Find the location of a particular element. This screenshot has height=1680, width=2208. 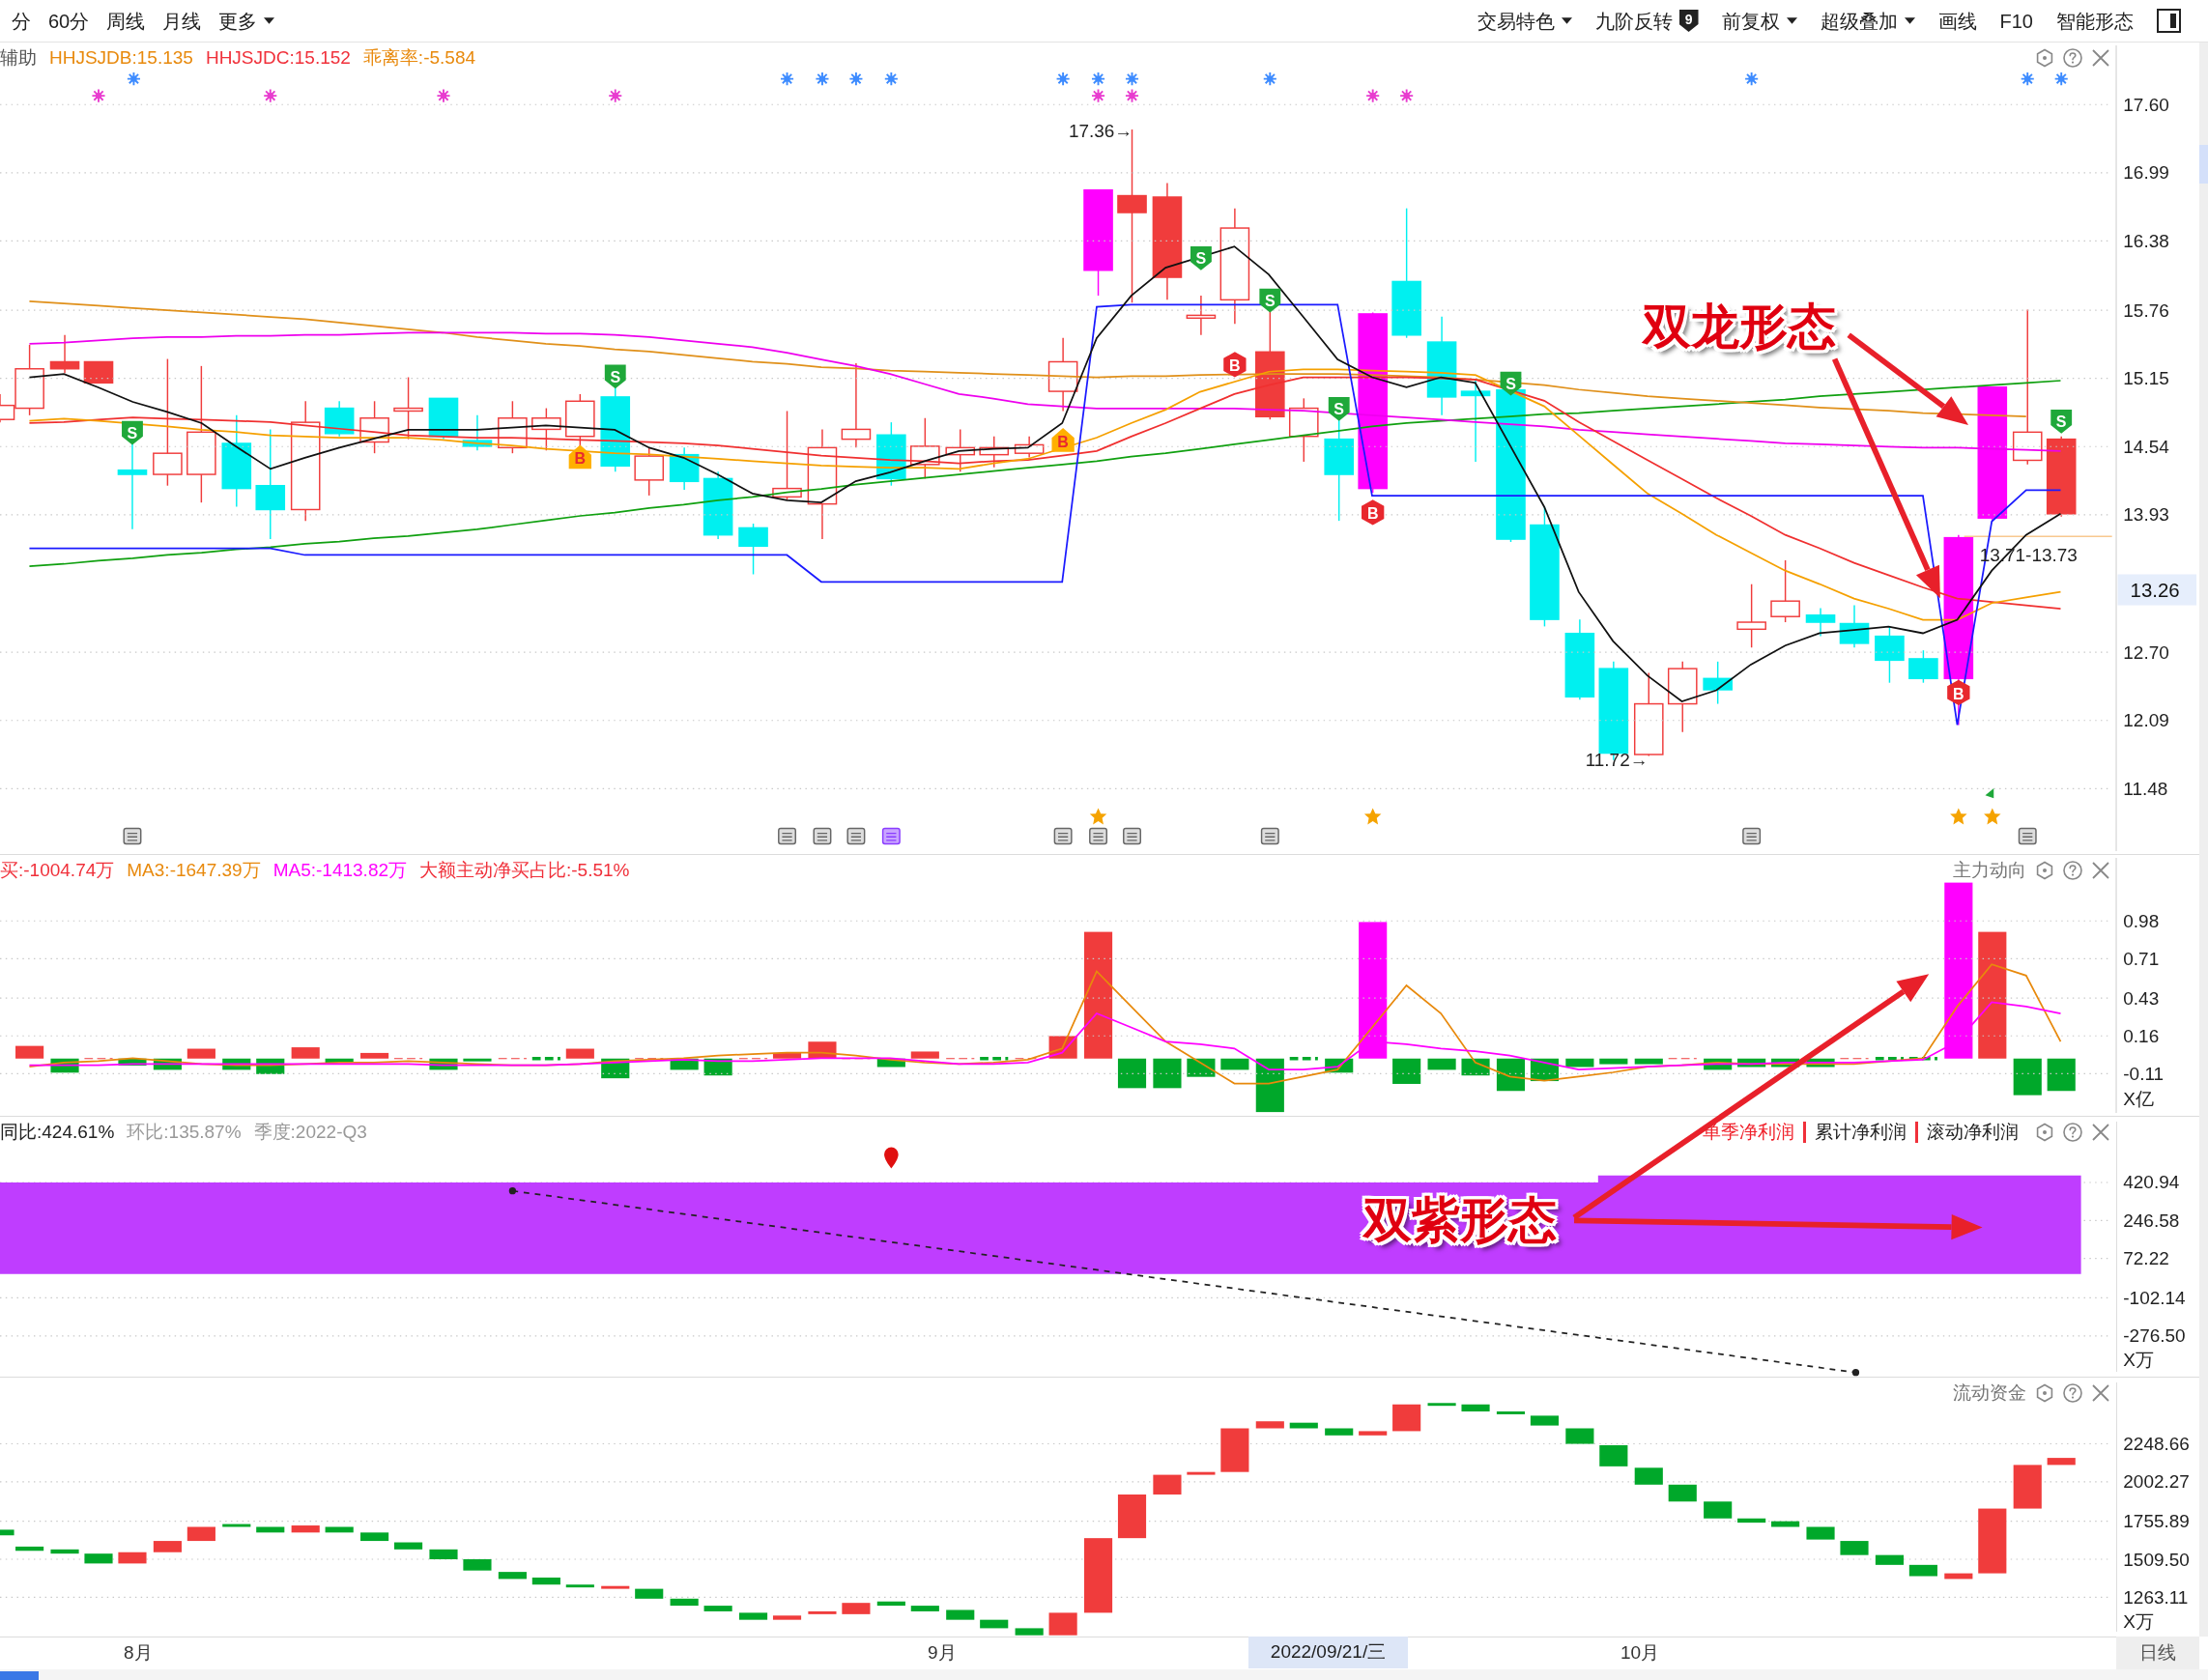

profit-tab: 滚动净利润 is located at coordinates (1973, 1132).